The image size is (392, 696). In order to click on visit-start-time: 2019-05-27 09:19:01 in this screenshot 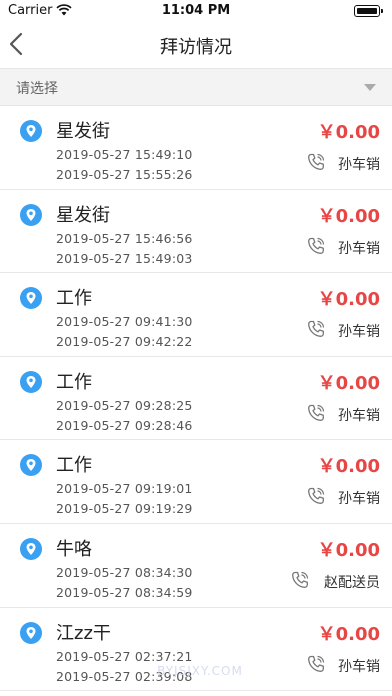, I will do `click(124, 489)`.